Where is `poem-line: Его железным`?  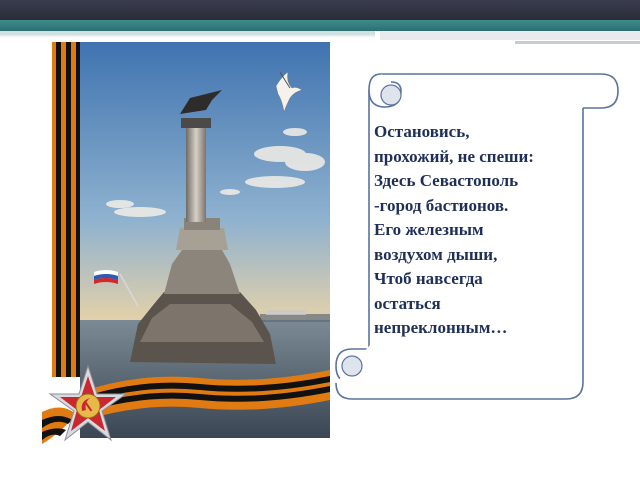 poem-line: Его железным is located at coordinates (429, 229).